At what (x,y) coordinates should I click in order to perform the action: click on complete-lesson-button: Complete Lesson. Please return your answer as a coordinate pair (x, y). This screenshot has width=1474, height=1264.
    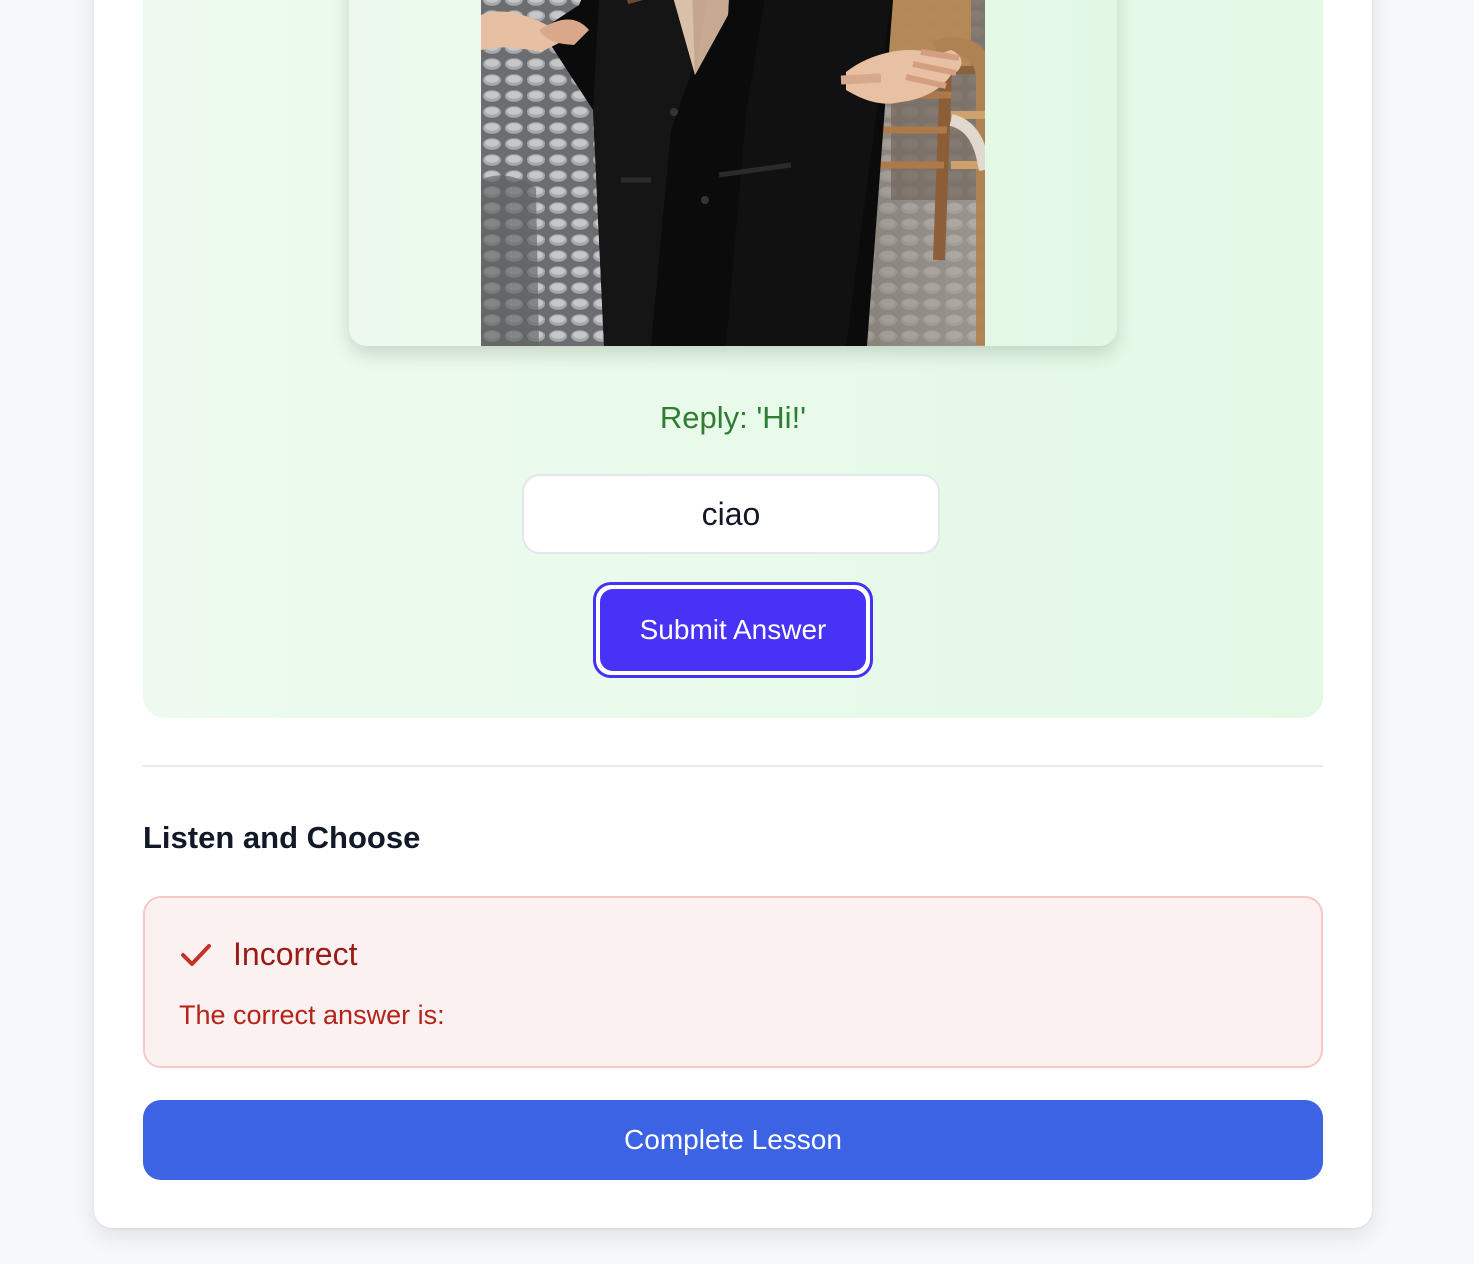
    Looking at the image, I should click on (733, 1140).